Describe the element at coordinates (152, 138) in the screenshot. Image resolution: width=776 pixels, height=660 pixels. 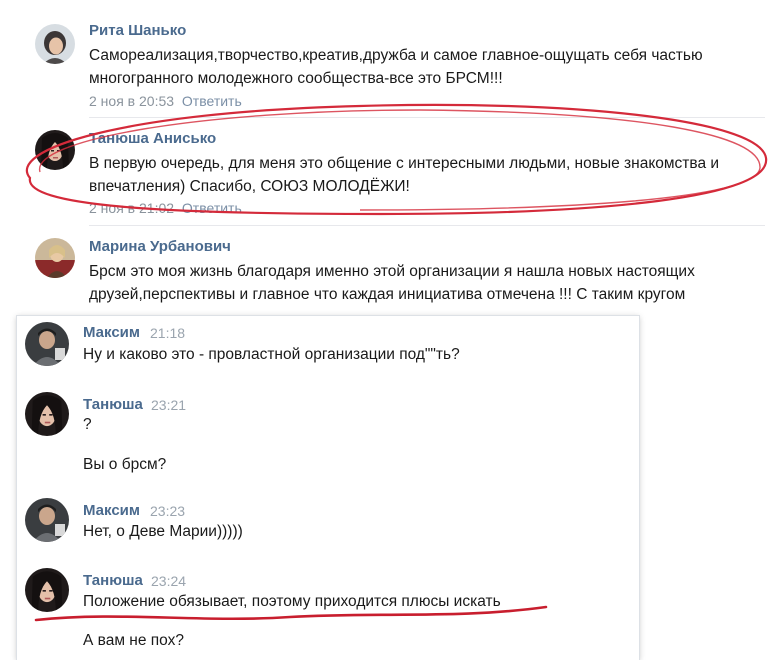
I see `comment-author: Танюша Анисько` at that location.